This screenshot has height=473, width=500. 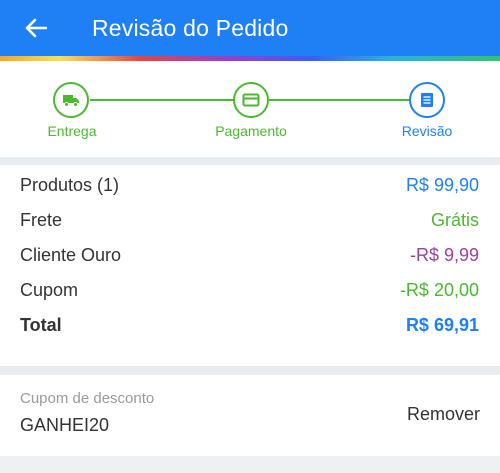 I want to click on summary-label: Frete, so click(x=41, y=220).